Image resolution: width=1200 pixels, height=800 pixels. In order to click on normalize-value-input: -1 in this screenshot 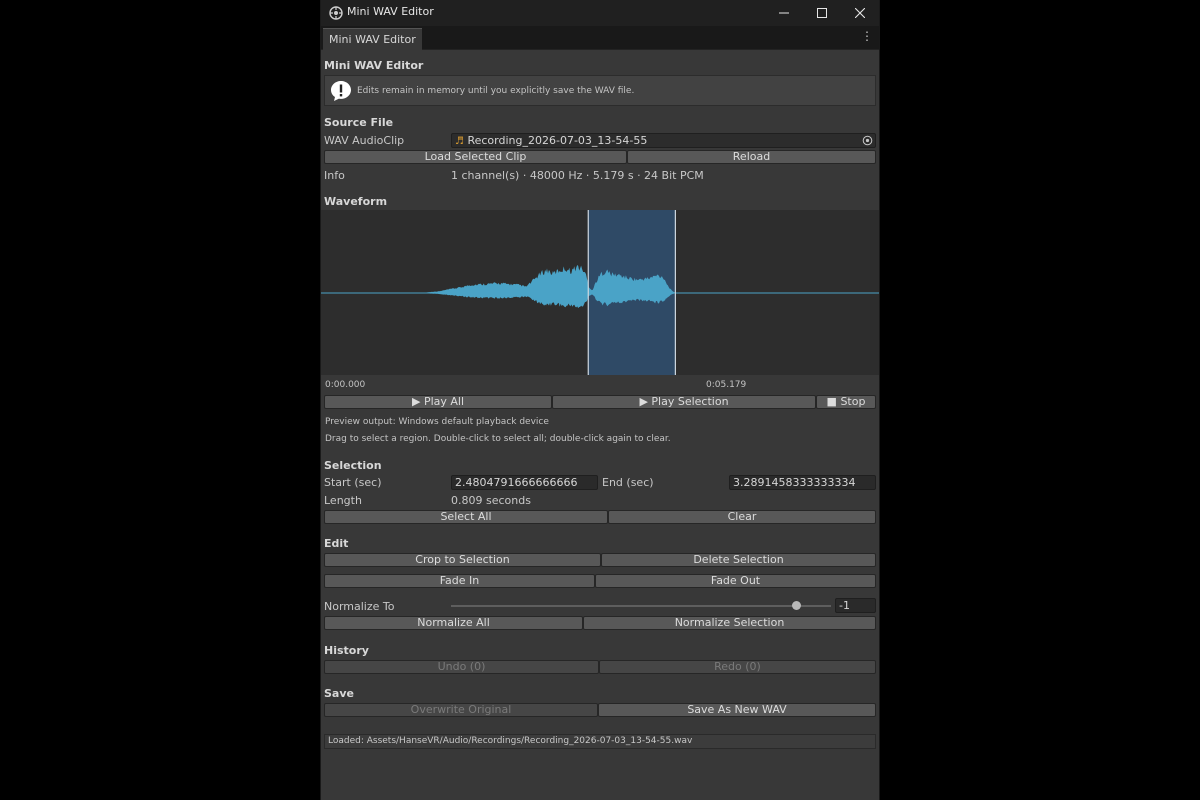, I will do `click(855, 605)`.